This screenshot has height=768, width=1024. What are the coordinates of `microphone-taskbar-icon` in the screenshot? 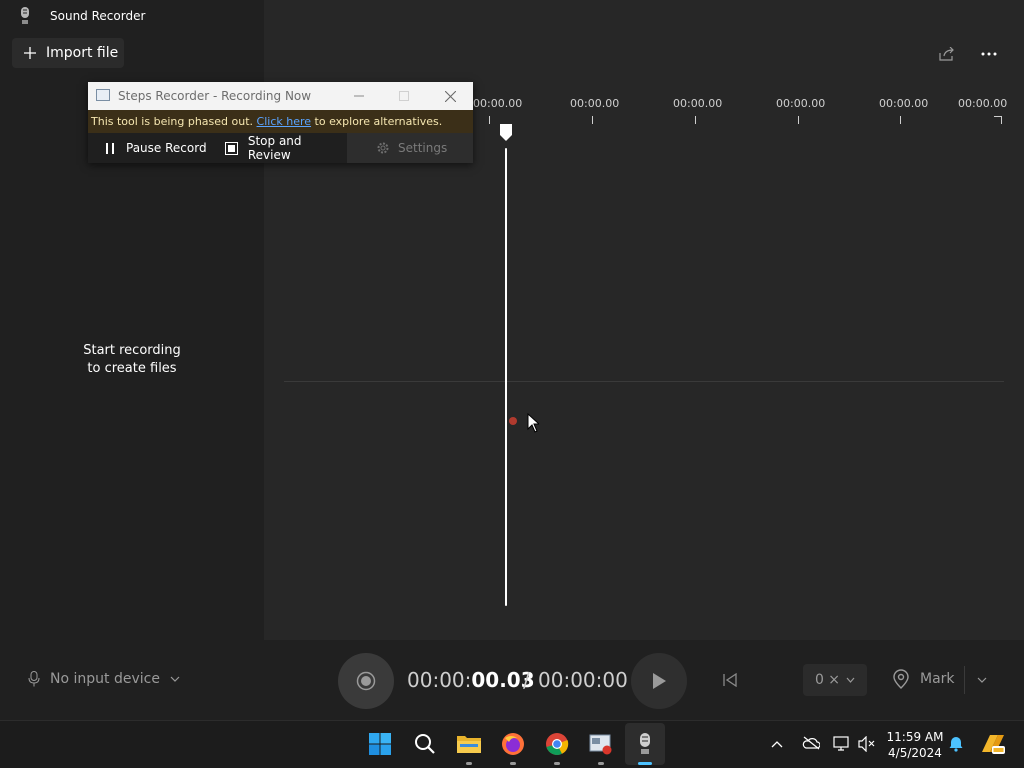 It's located at (645, 743).